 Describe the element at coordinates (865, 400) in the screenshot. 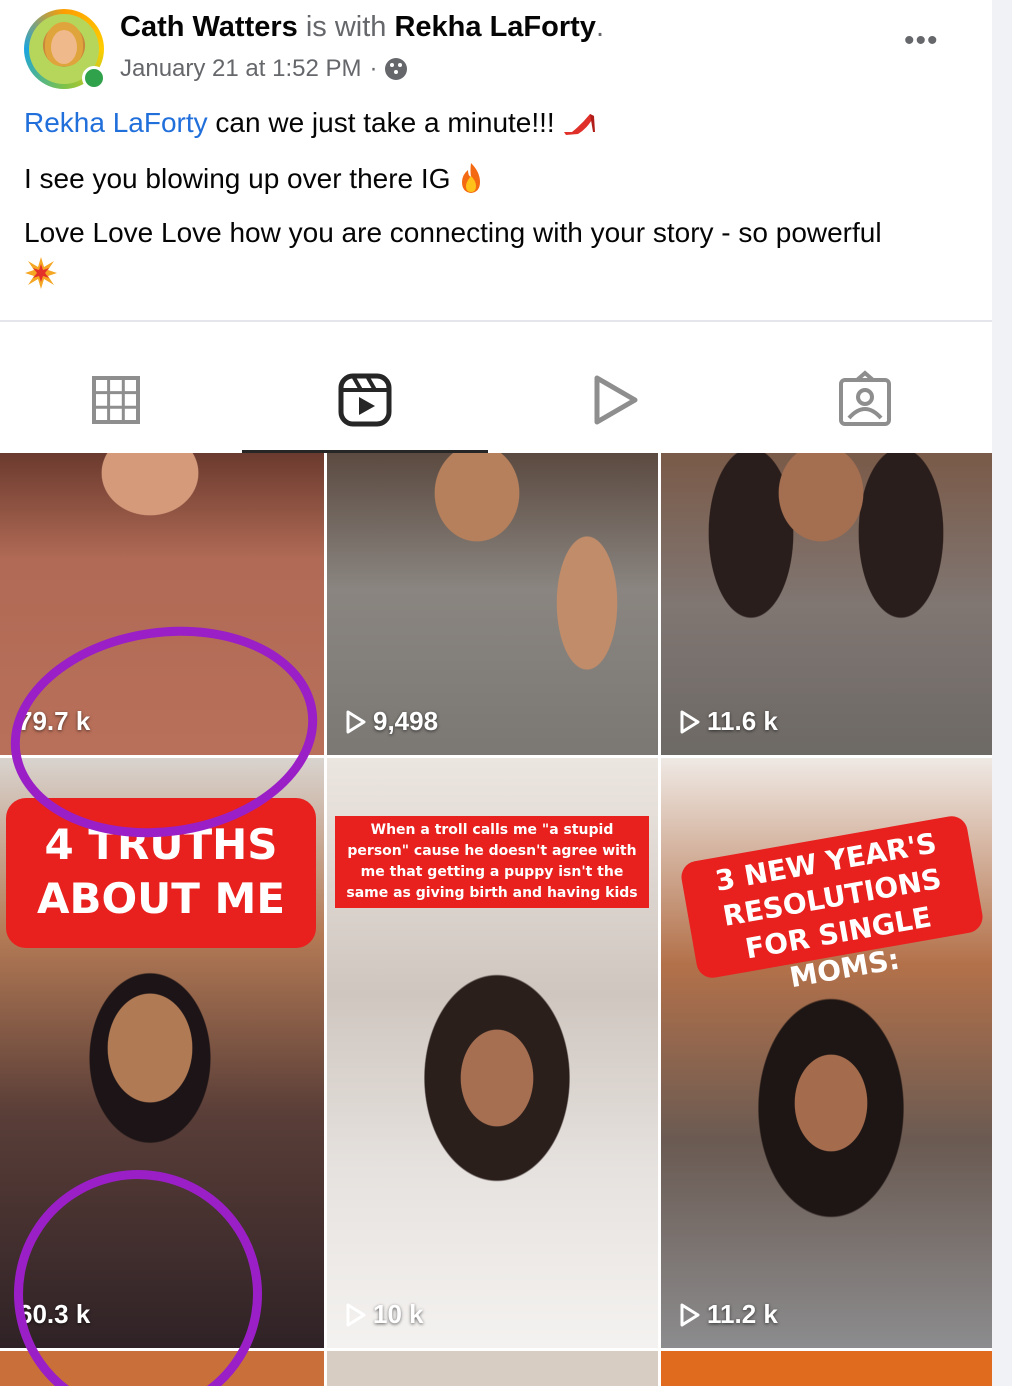

I see `tagged-icon` at that location.